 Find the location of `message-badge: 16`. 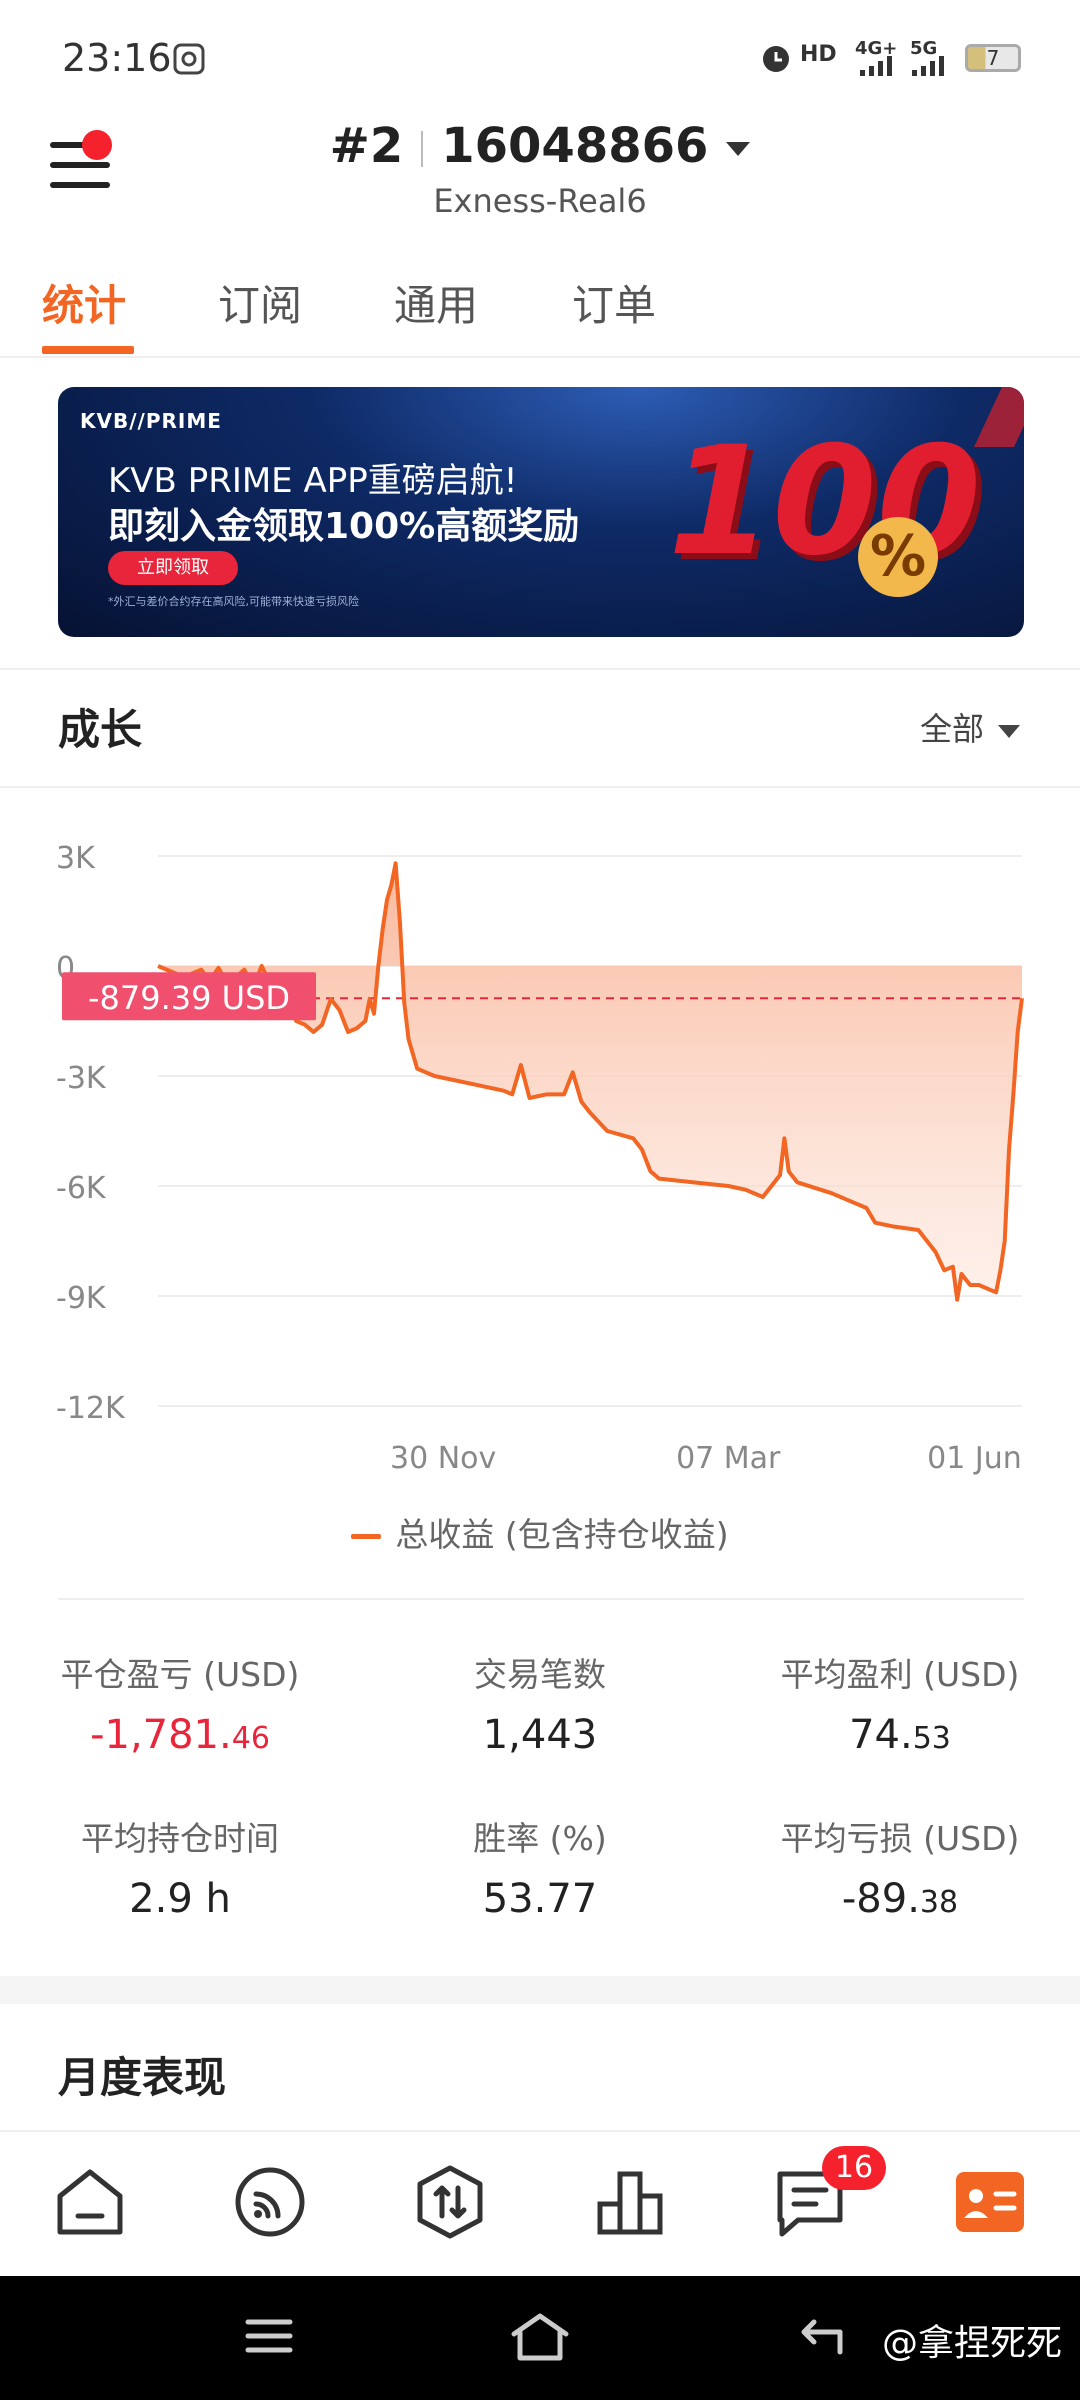

message-badge: 16 is located at coordinates (854, 2168).